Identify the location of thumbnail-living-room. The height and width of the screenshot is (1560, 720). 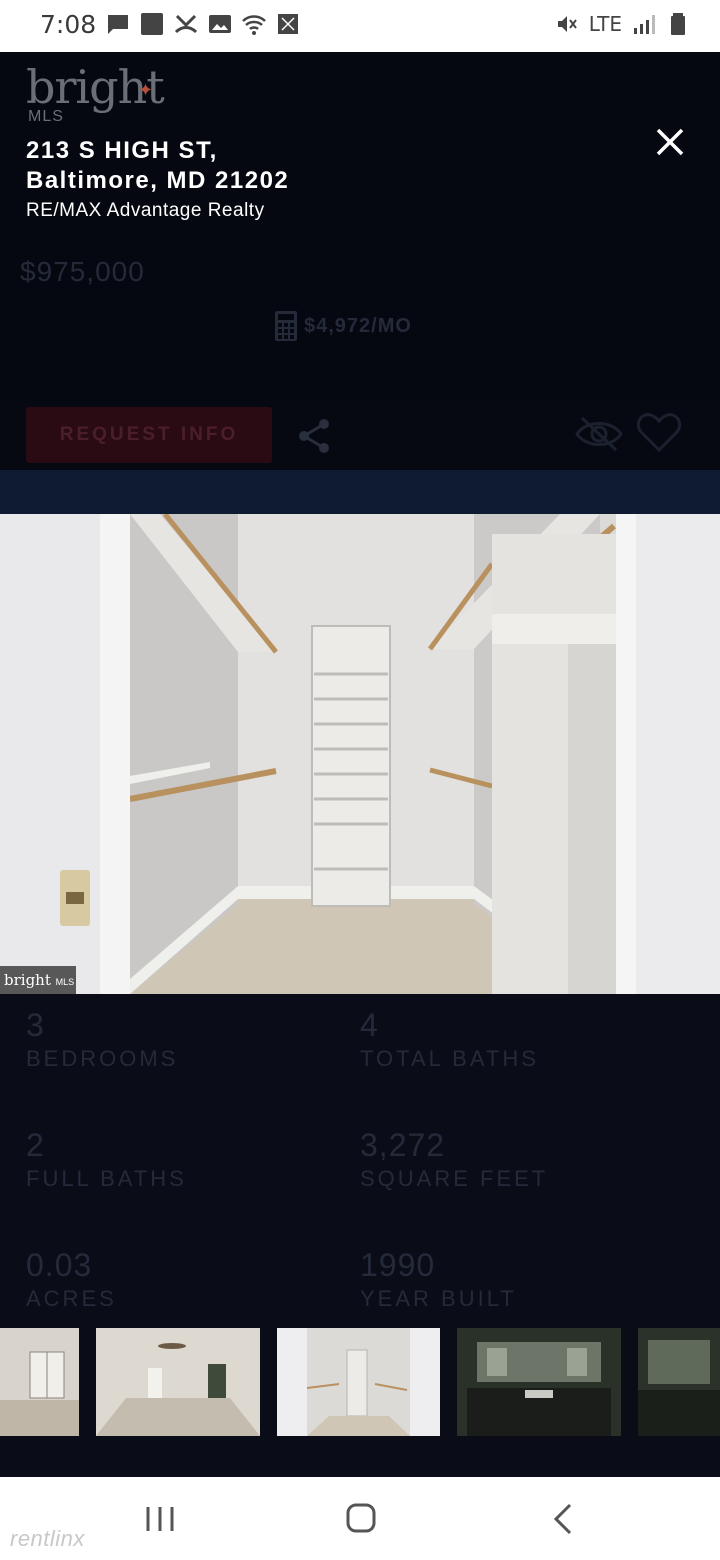
(39, 1382).